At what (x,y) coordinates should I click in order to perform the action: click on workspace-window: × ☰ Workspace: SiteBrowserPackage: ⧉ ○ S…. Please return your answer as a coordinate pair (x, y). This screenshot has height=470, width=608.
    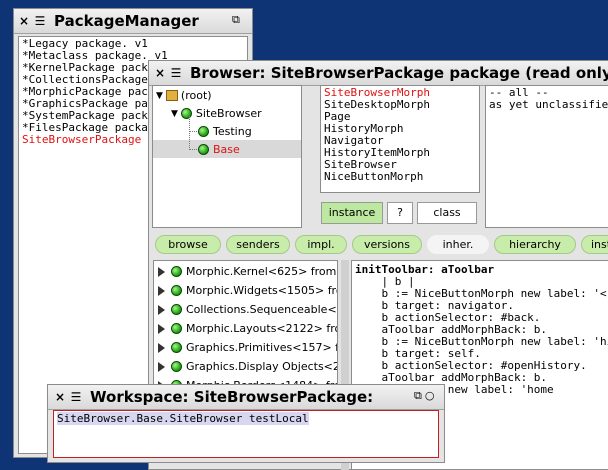
    Looking at the image, I should click on (246, 423).